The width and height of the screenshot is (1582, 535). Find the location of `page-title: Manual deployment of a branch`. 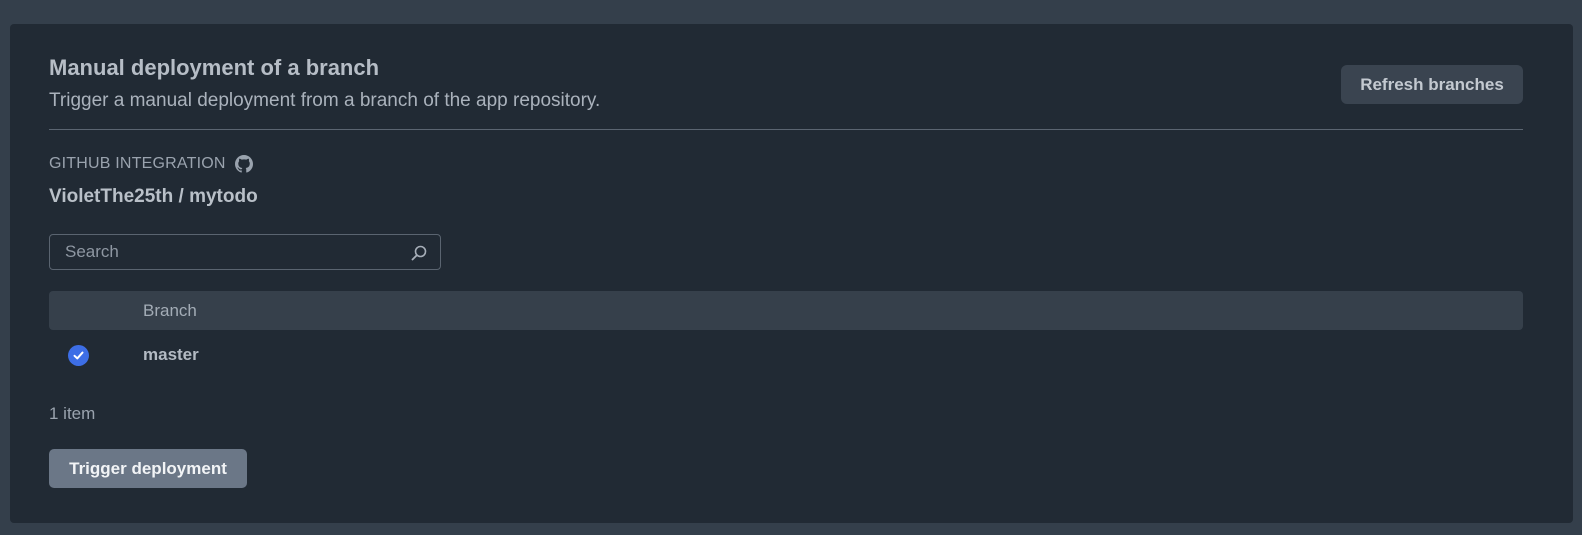

page-title: Manual deployment of a branch is located at coordinates (214, 67).